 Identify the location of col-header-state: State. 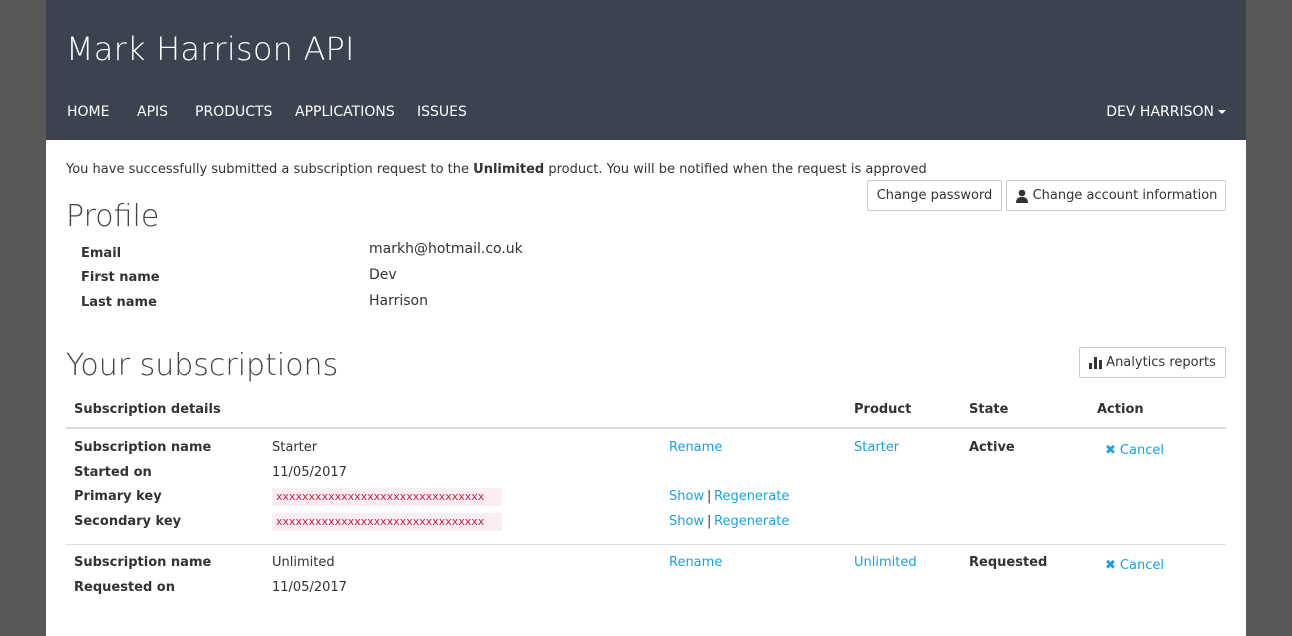
(989, 409).